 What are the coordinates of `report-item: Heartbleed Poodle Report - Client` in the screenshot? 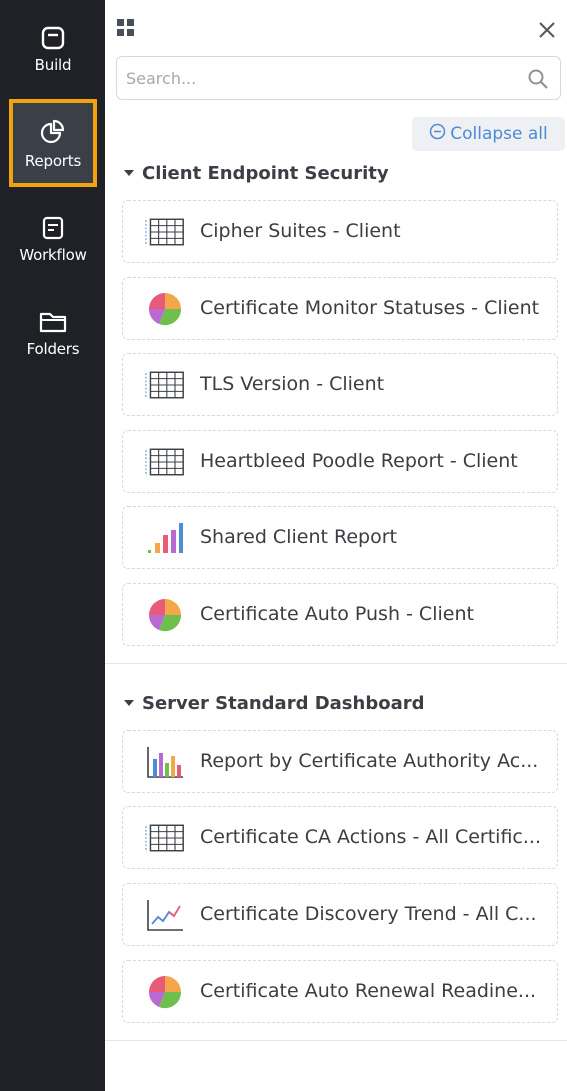 It's located at (340, 461).